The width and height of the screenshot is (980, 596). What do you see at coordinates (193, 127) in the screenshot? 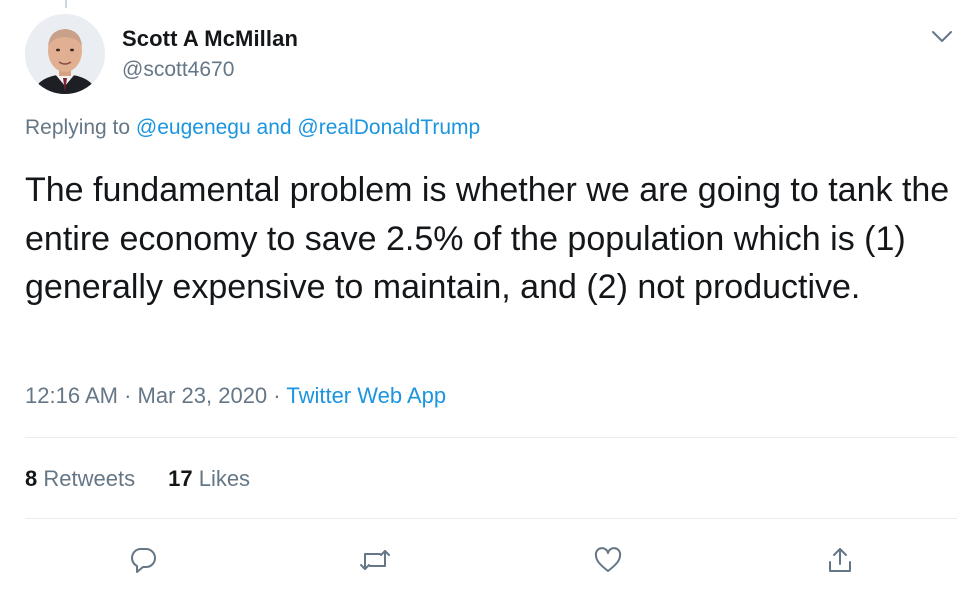
I see `mention-link: @eugenegu` at bounding box center [193, 127].